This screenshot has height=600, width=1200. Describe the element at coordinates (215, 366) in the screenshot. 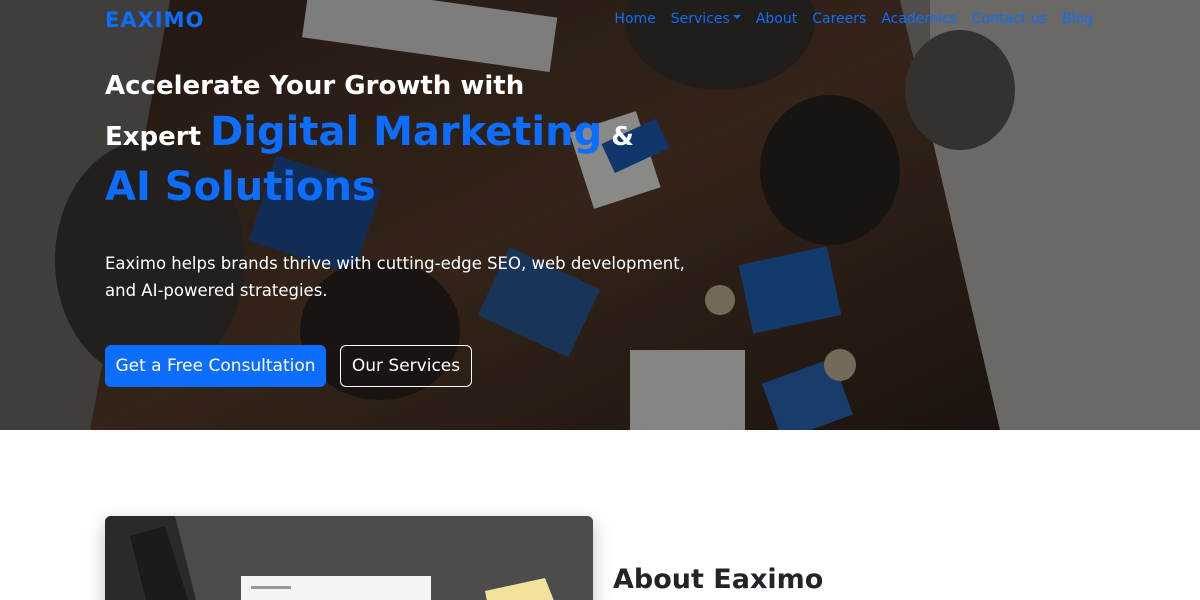

I see `free-consultation-button: Get a Free Consultation` at that location.